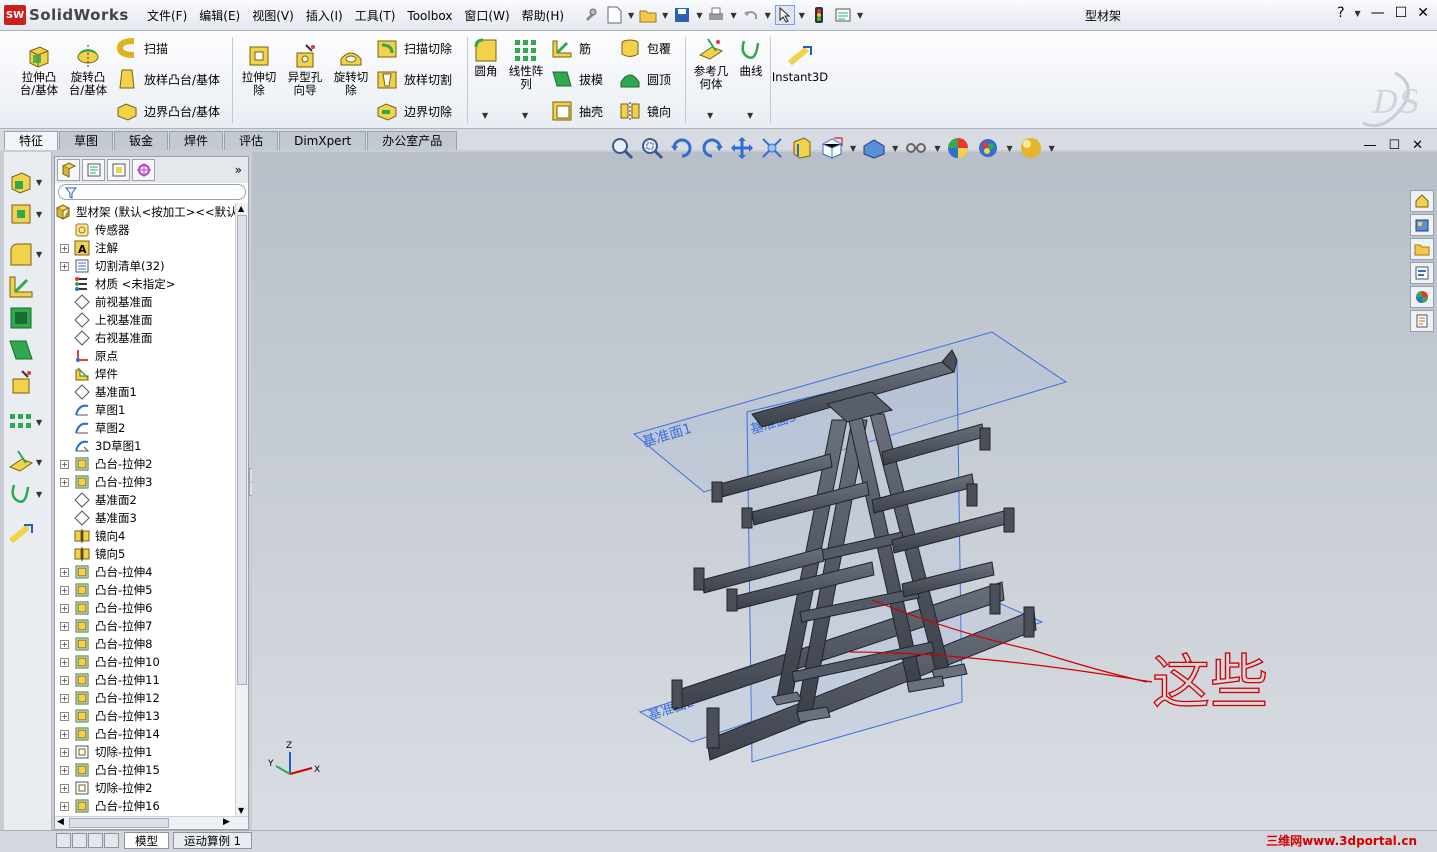 This screenshot has width=1437, height=852. What do you see at coordinates (1422, 297) in the screenshot?
I see `appearances-scenes-icon` at bounding box center [1422, 297].